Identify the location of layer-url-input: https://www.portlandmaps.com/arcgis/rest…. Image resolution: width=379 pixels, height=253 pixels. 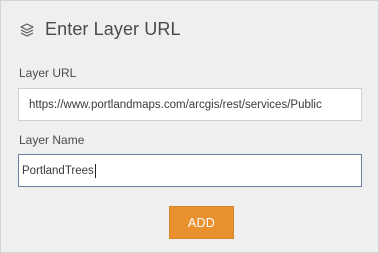
(190, 104).